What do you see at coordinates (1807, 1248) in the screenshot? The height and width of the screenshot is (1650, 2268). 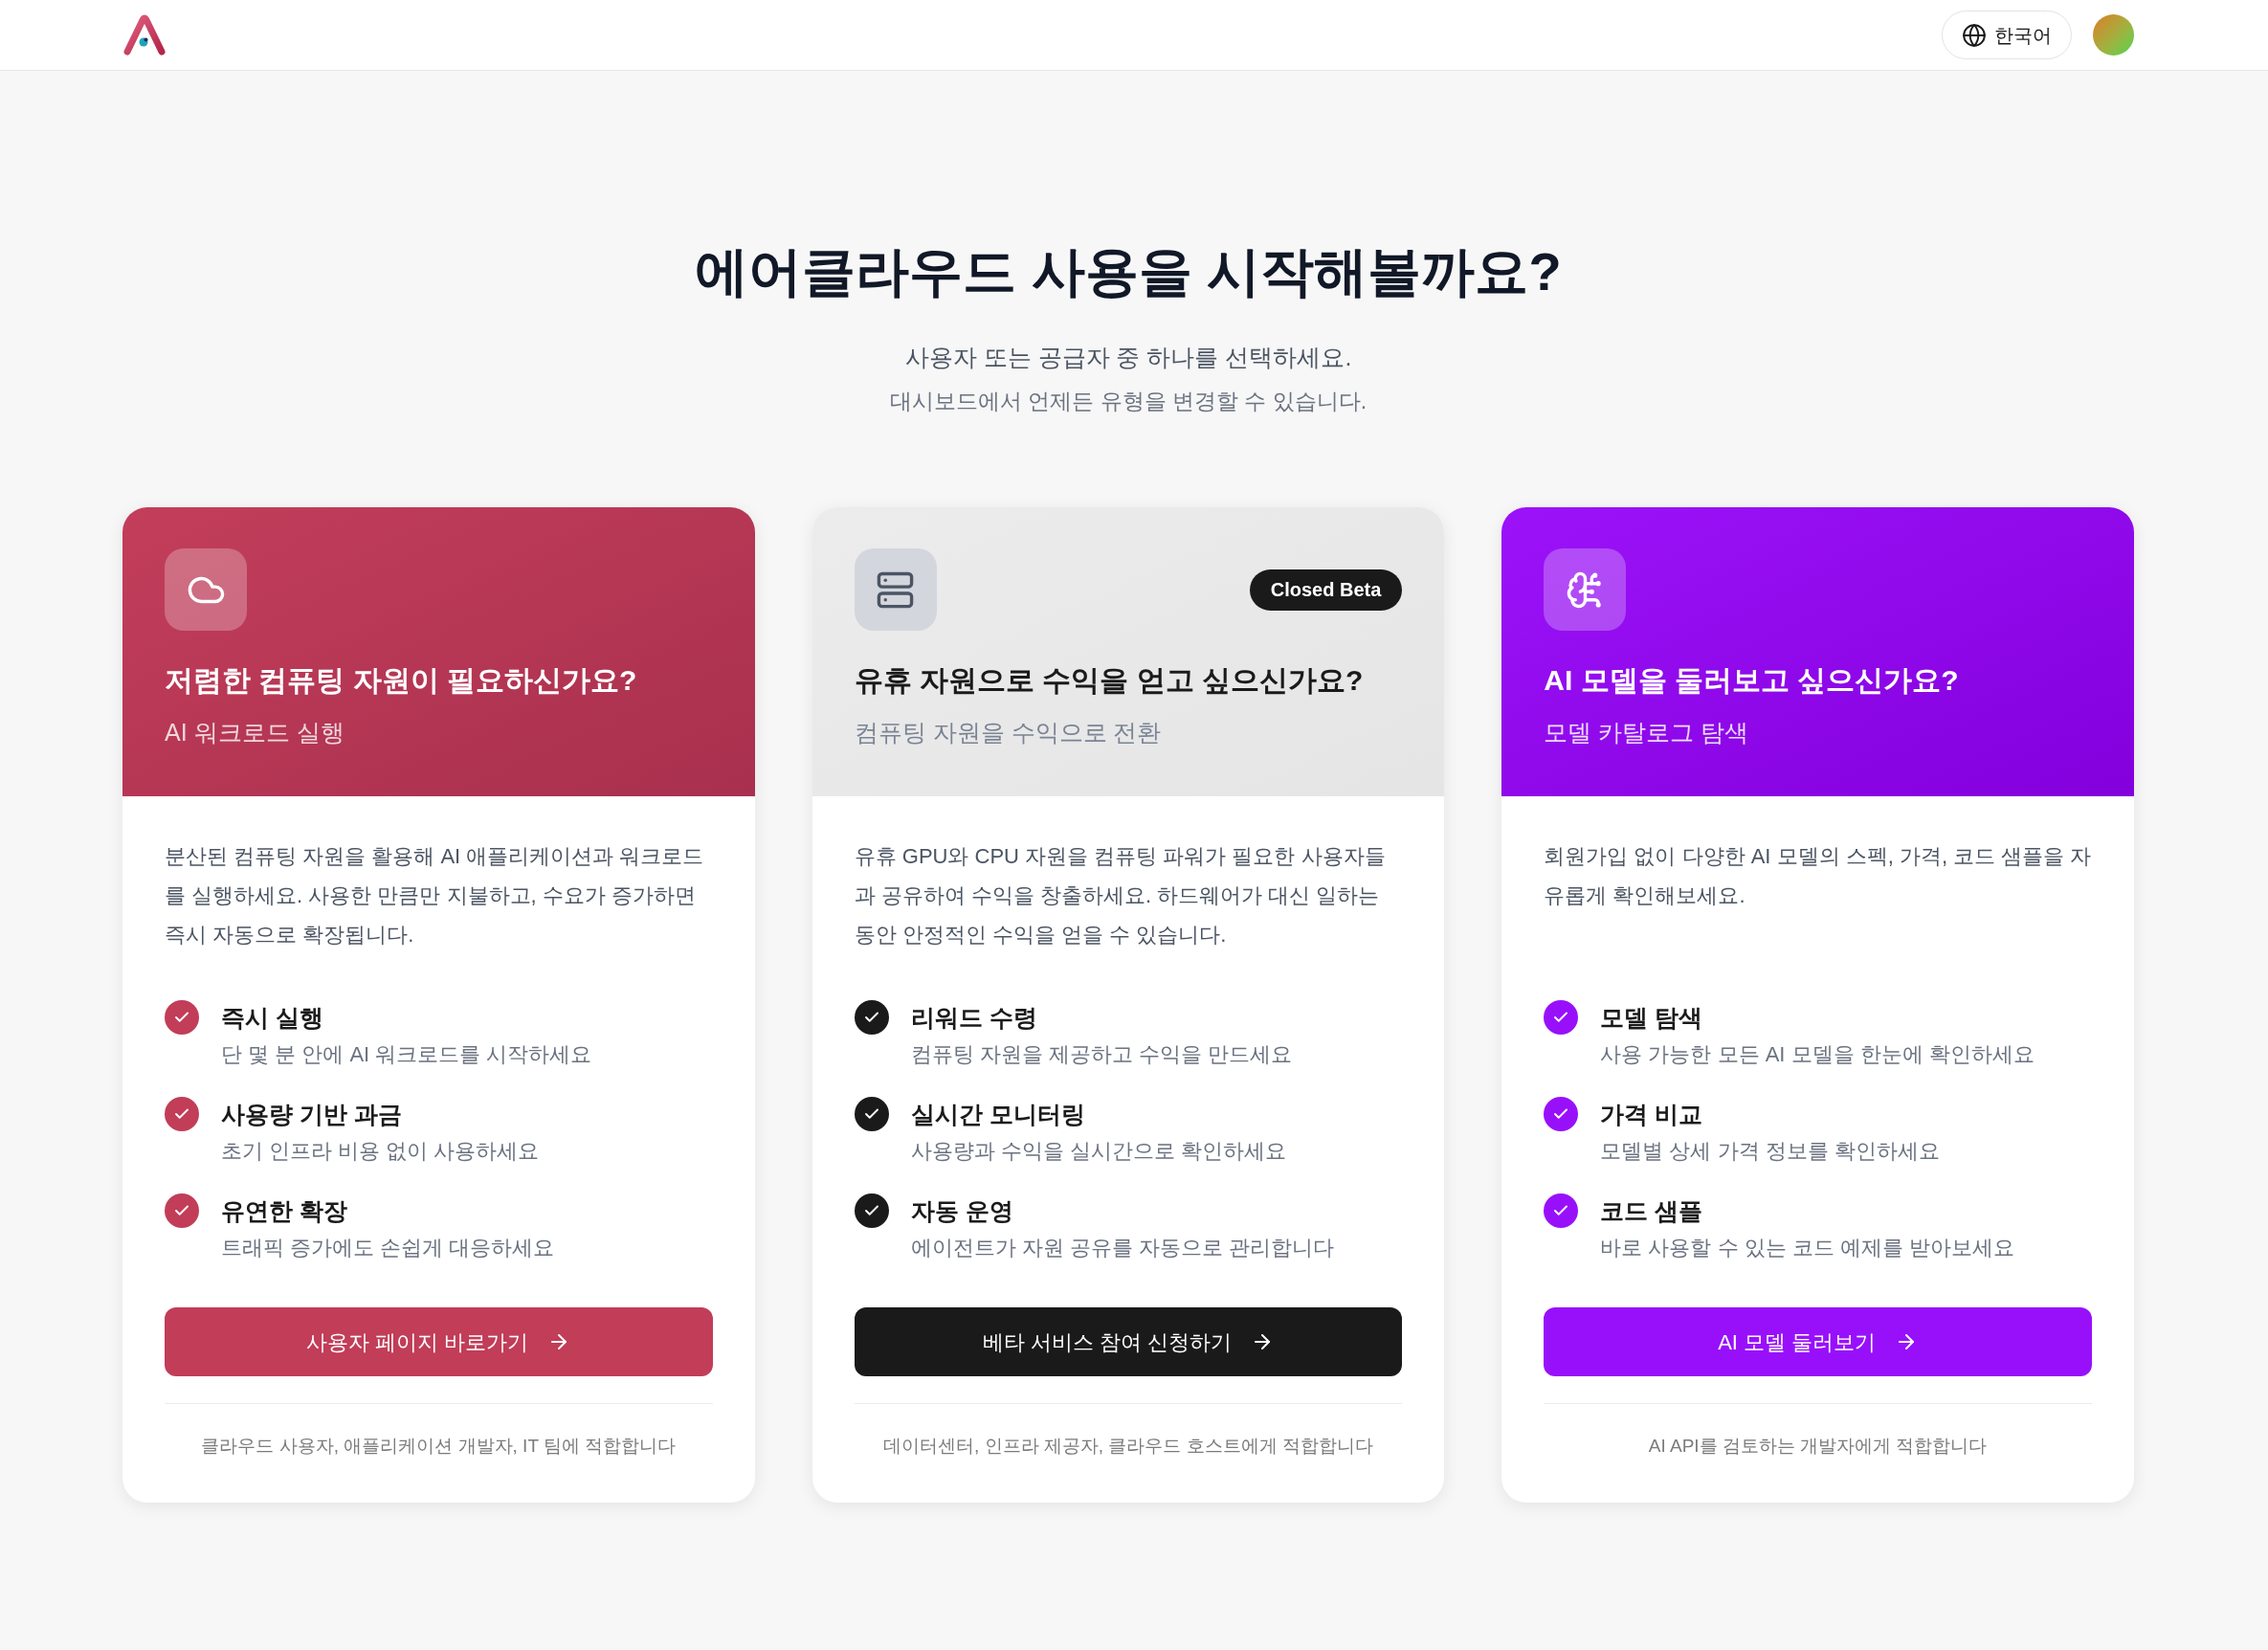 I see `feature-text: 바로 사용할 수 있는 코드 예제를 받아보세요` at bounding box center [1807, 1248].